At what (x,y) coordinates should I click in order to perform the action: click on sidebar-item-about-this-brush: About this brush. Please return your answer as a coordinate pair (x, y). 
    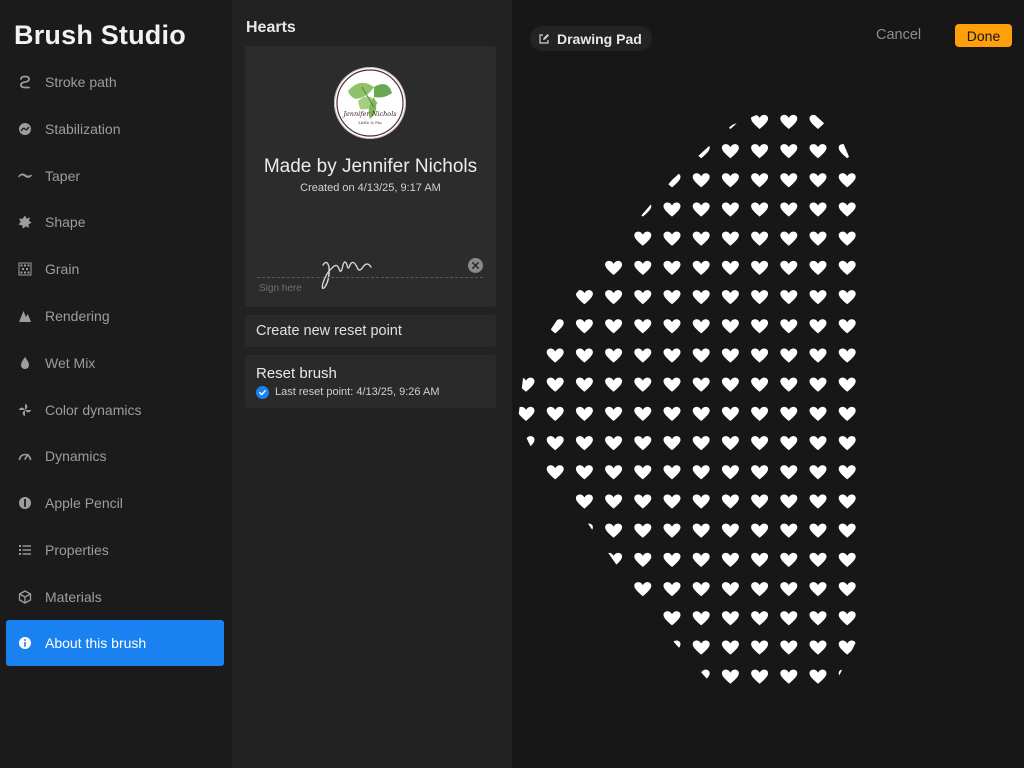
    Looking at the image, I should click on (115, 643).